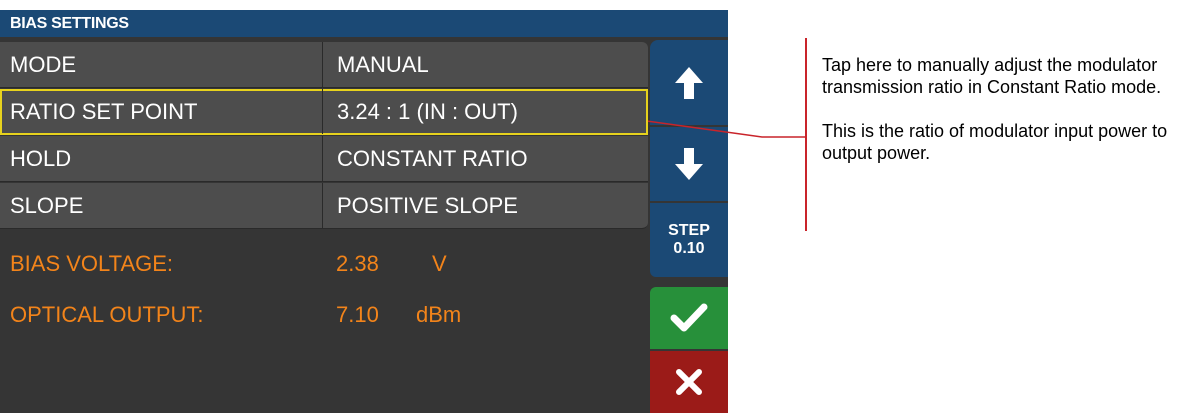 The height and width of the screenshot is (413, 1192). I want to click on window-title: BIAS SETTINGS, so click(364, 23).